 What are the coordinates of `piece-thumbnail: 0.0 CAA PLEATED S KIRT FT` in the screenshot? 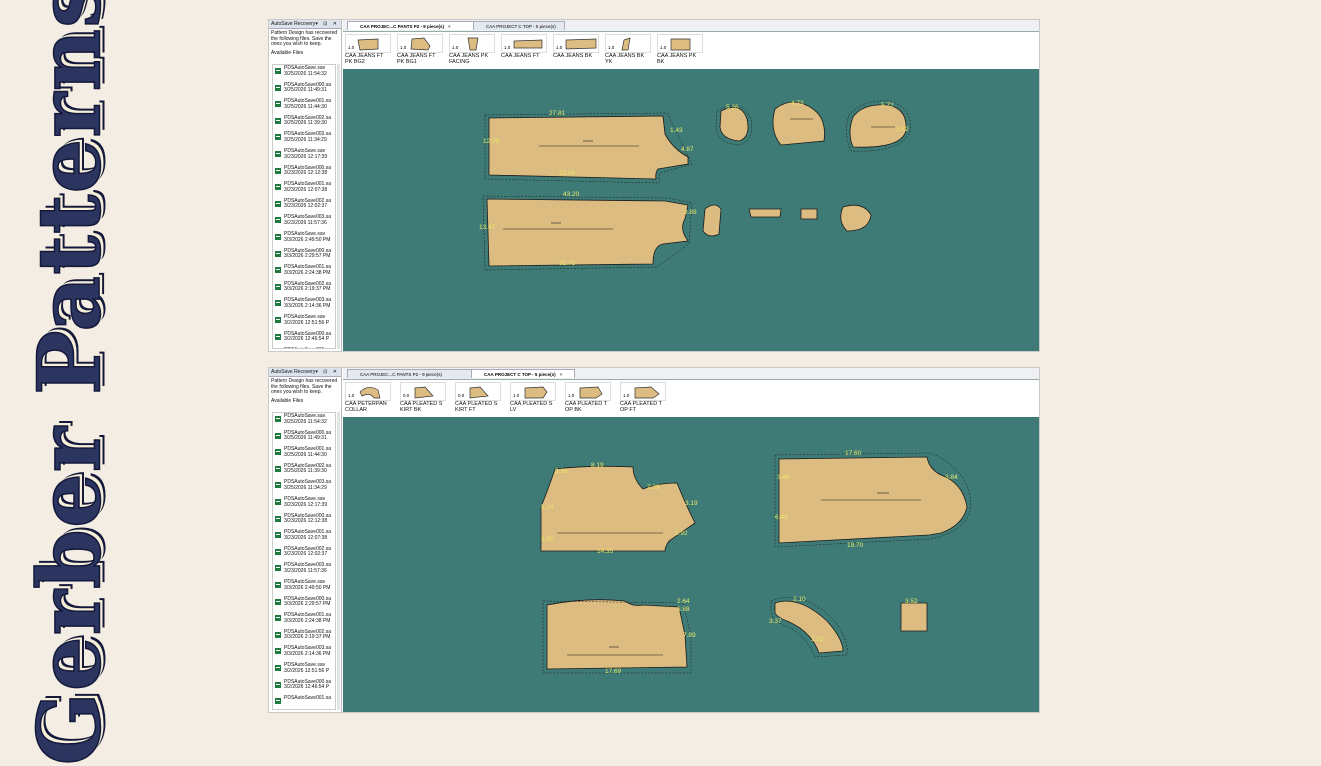 It's located at (478, 399).